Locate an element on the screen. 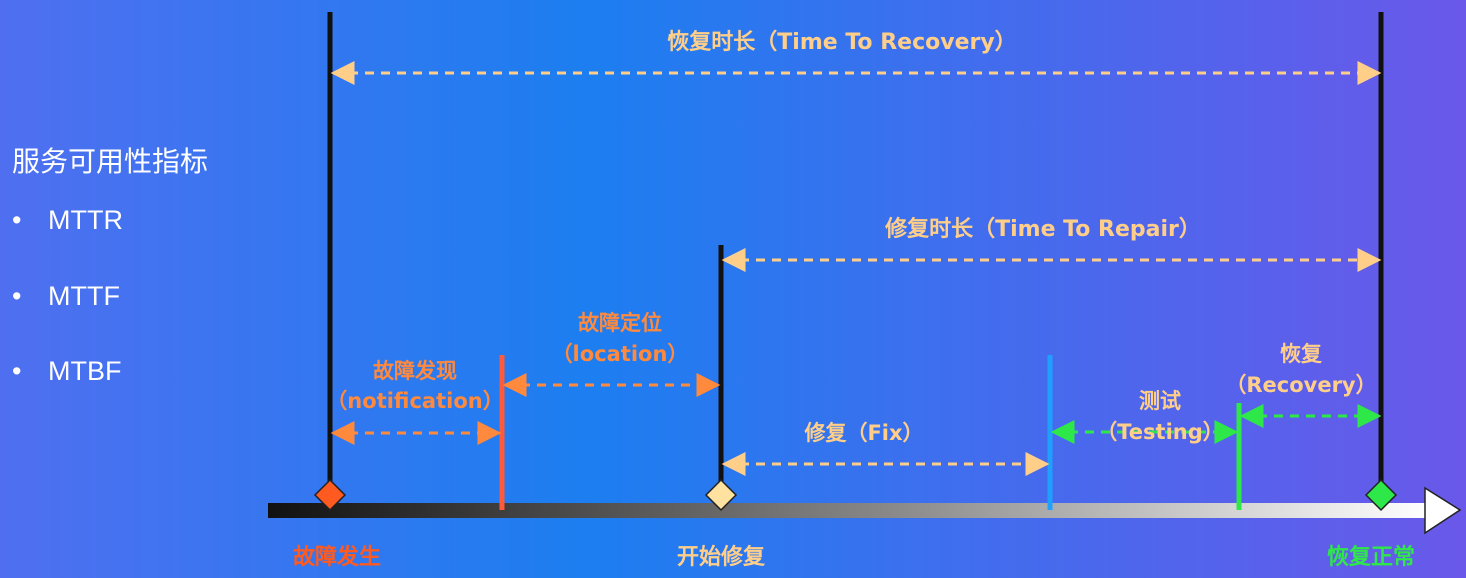 This screenshot has width=1466, height=578. testing-label-zh: 测试 is located at coordinates (1160, 401).